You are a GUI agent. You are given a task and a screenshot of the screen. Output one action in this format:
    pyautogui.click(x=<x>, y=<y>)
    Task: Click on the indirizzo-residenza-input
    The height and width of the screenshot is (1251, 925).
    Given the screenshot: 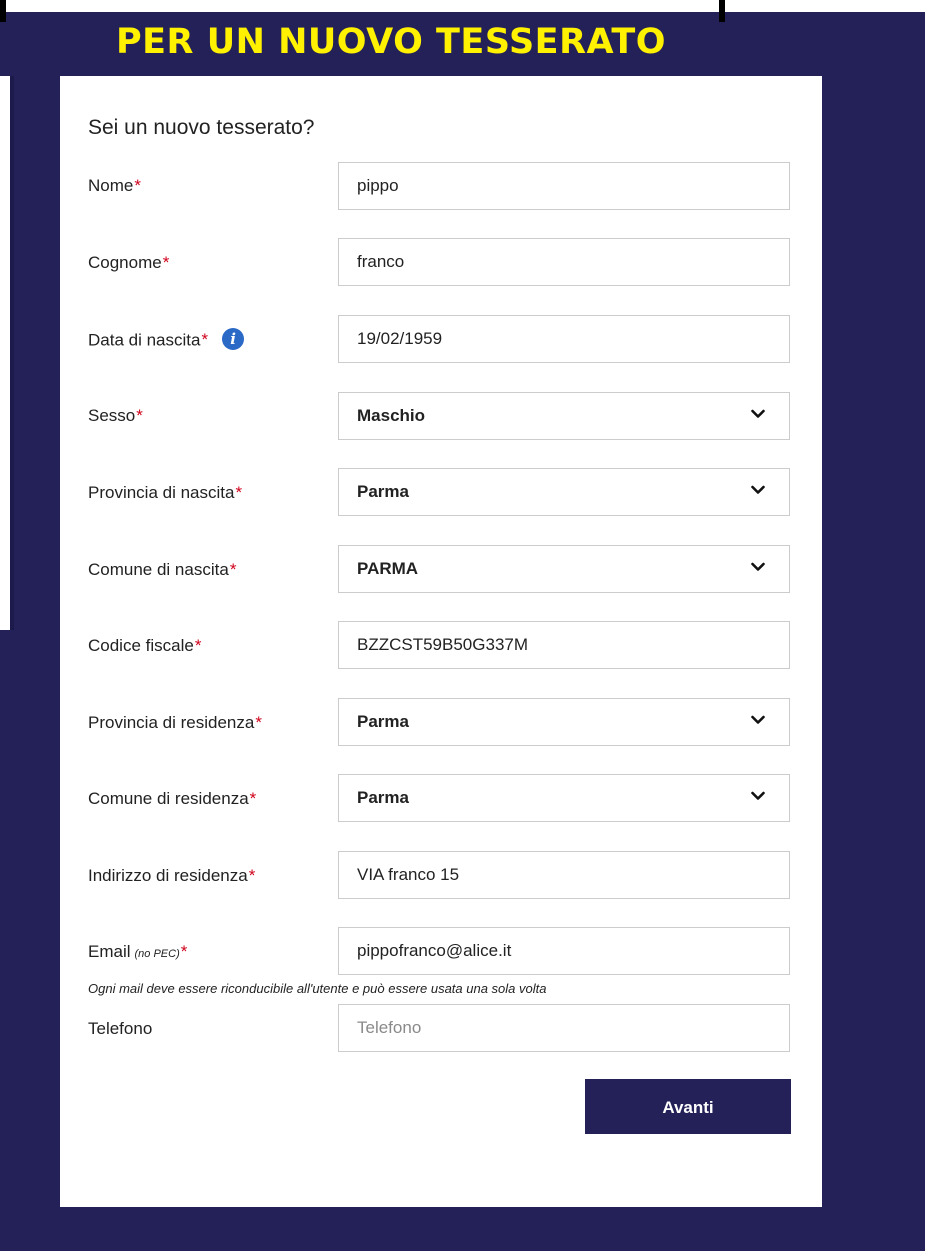 What is the action you would take?
    pyautogui.click(x=564, y=875)
    